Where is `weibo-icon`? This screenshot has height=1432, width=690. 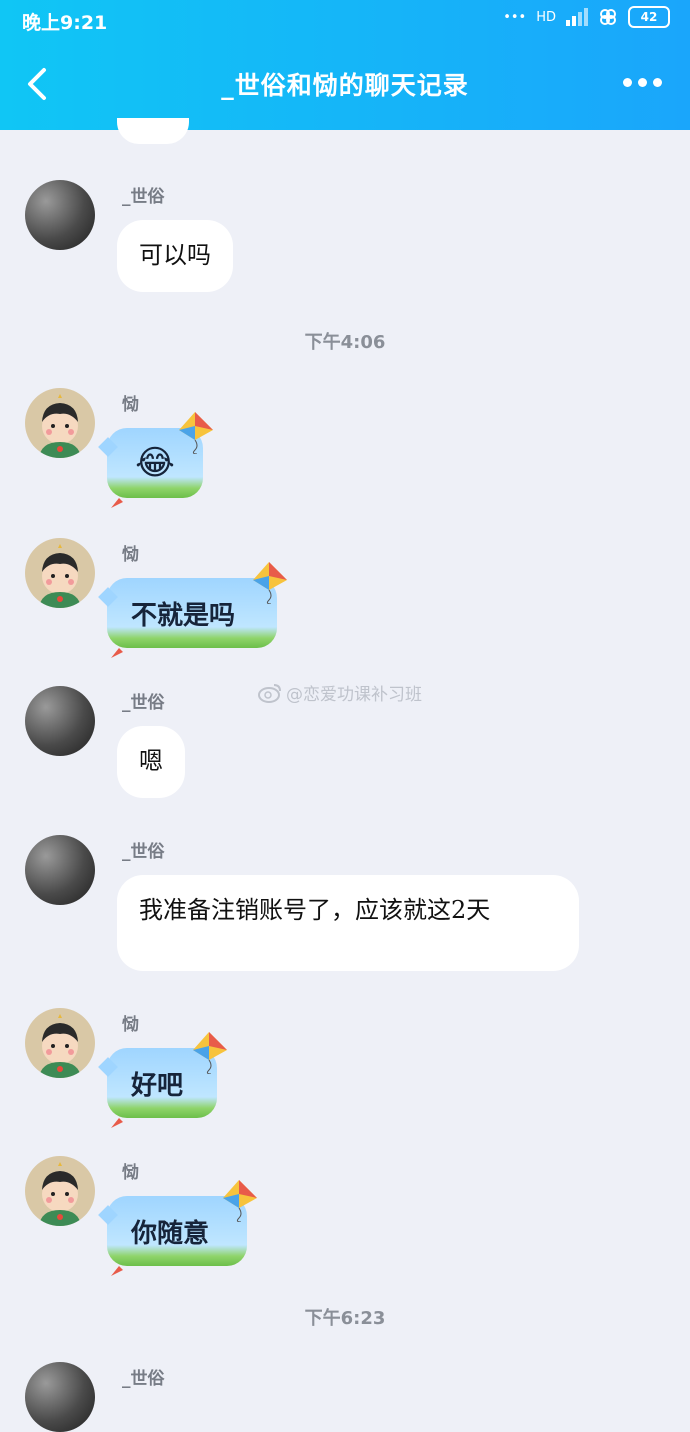
weibo-icon is located at coordinates (269, 693).